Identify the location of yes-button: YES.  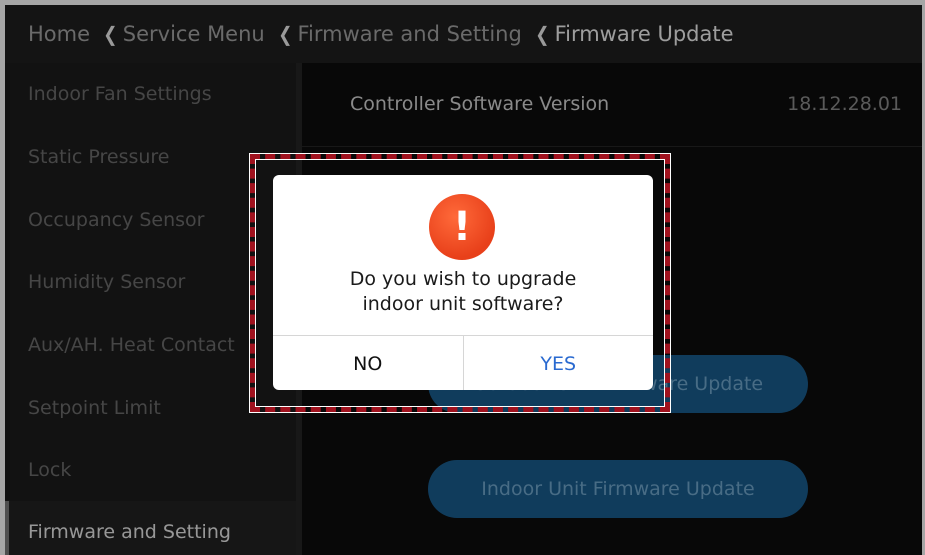
(559, 363).